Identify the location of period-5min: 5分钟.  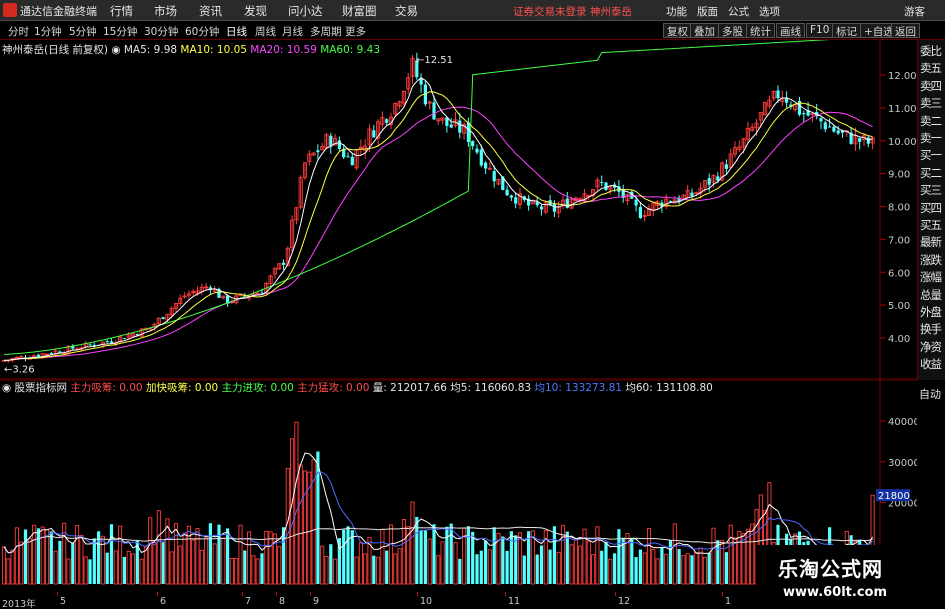
(83, 31).